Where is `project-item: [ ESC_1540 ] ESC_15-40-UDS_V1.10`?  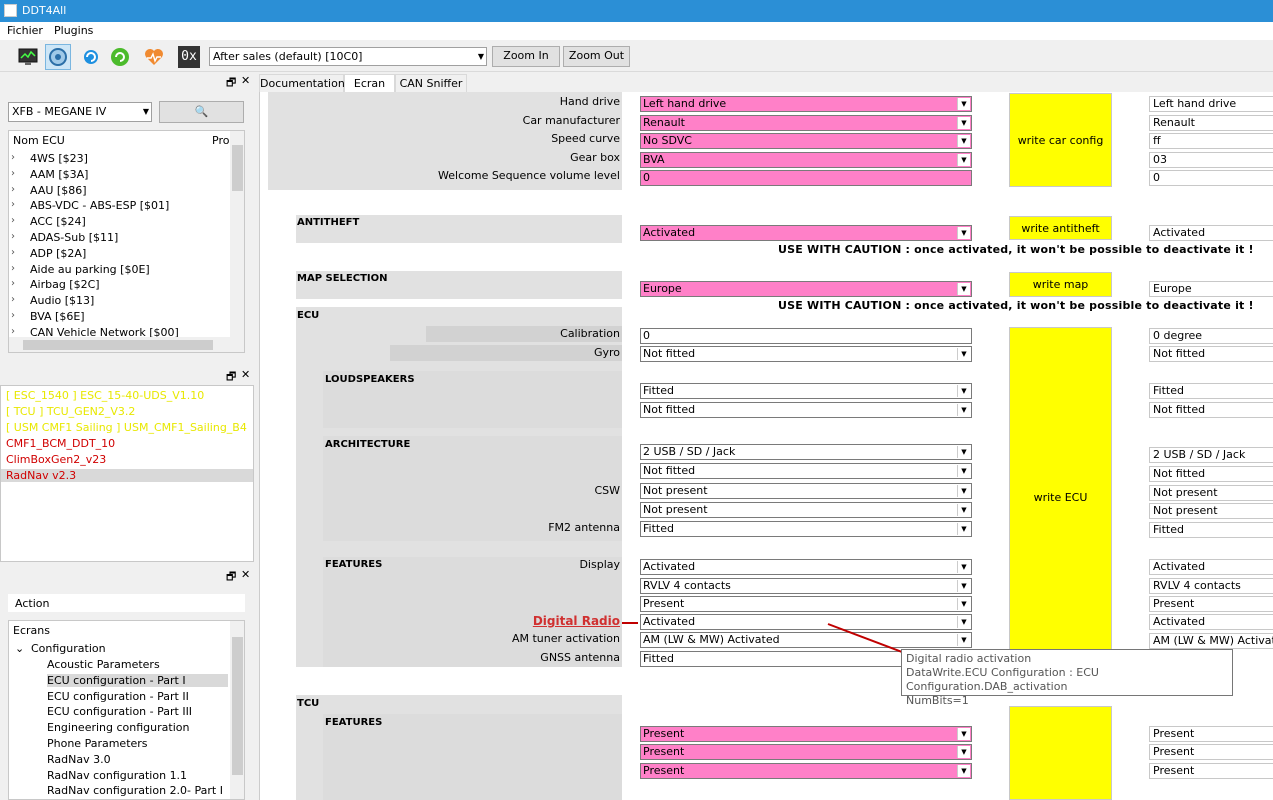
project-item: [ ESC_1540 ] ESC_15-40-UDS_V1.10 is located at coordinates (105, 395).